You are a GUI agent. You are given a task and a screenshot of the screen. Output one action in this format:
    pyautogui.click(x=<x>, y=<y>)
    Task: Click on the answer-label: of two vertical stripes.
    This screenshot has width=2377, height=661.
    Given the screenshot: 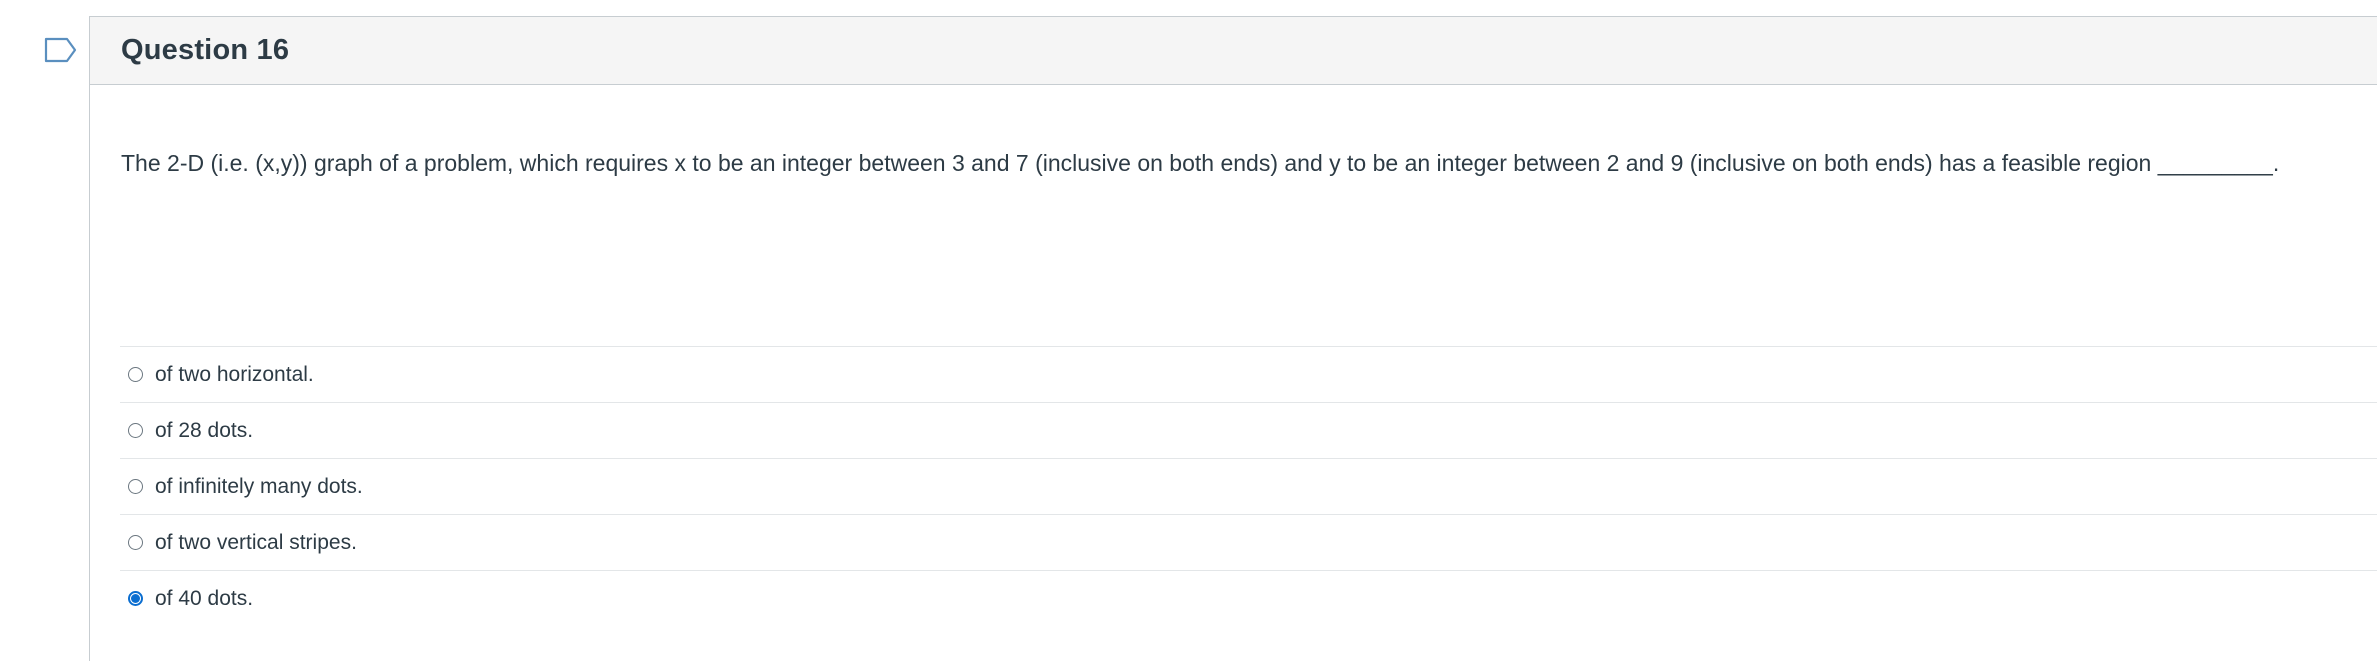 What is the action you would take?
    pyautogui.click(x=256, y=542)
    